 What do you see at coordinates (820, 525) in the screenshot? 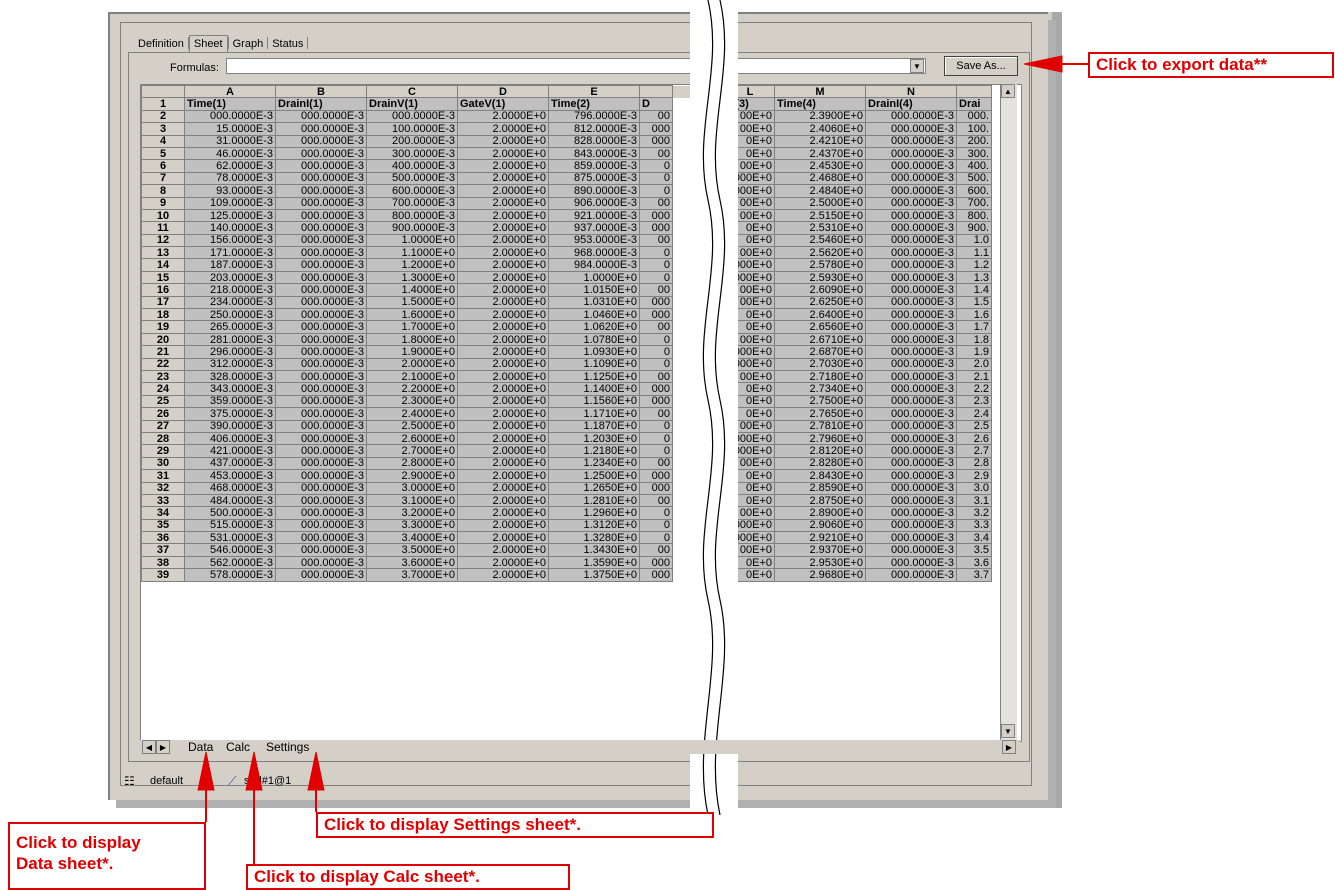
I see `data-cell: 2.9060E+0` at bounding box center [820, 525].